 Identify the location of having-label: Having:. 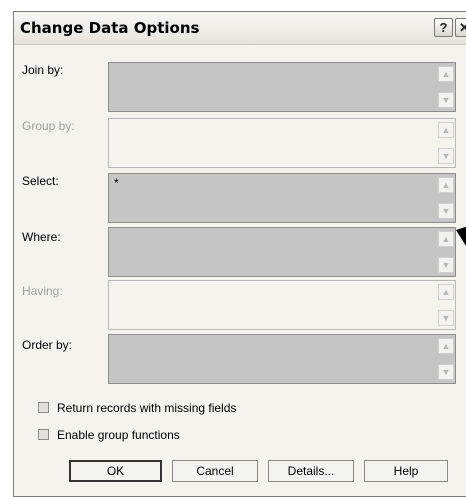
(42, 291).